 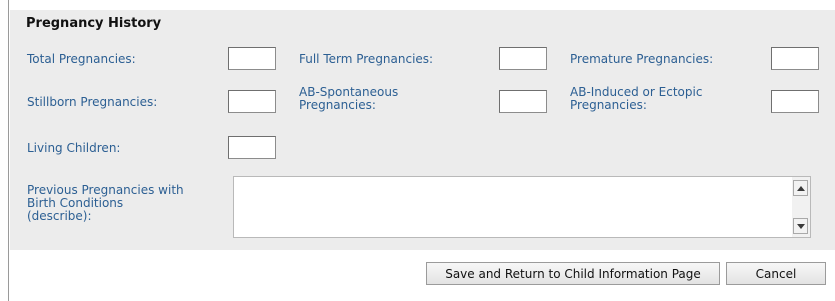 I want to click on scroll-down-button, so click(x=800, y=226).